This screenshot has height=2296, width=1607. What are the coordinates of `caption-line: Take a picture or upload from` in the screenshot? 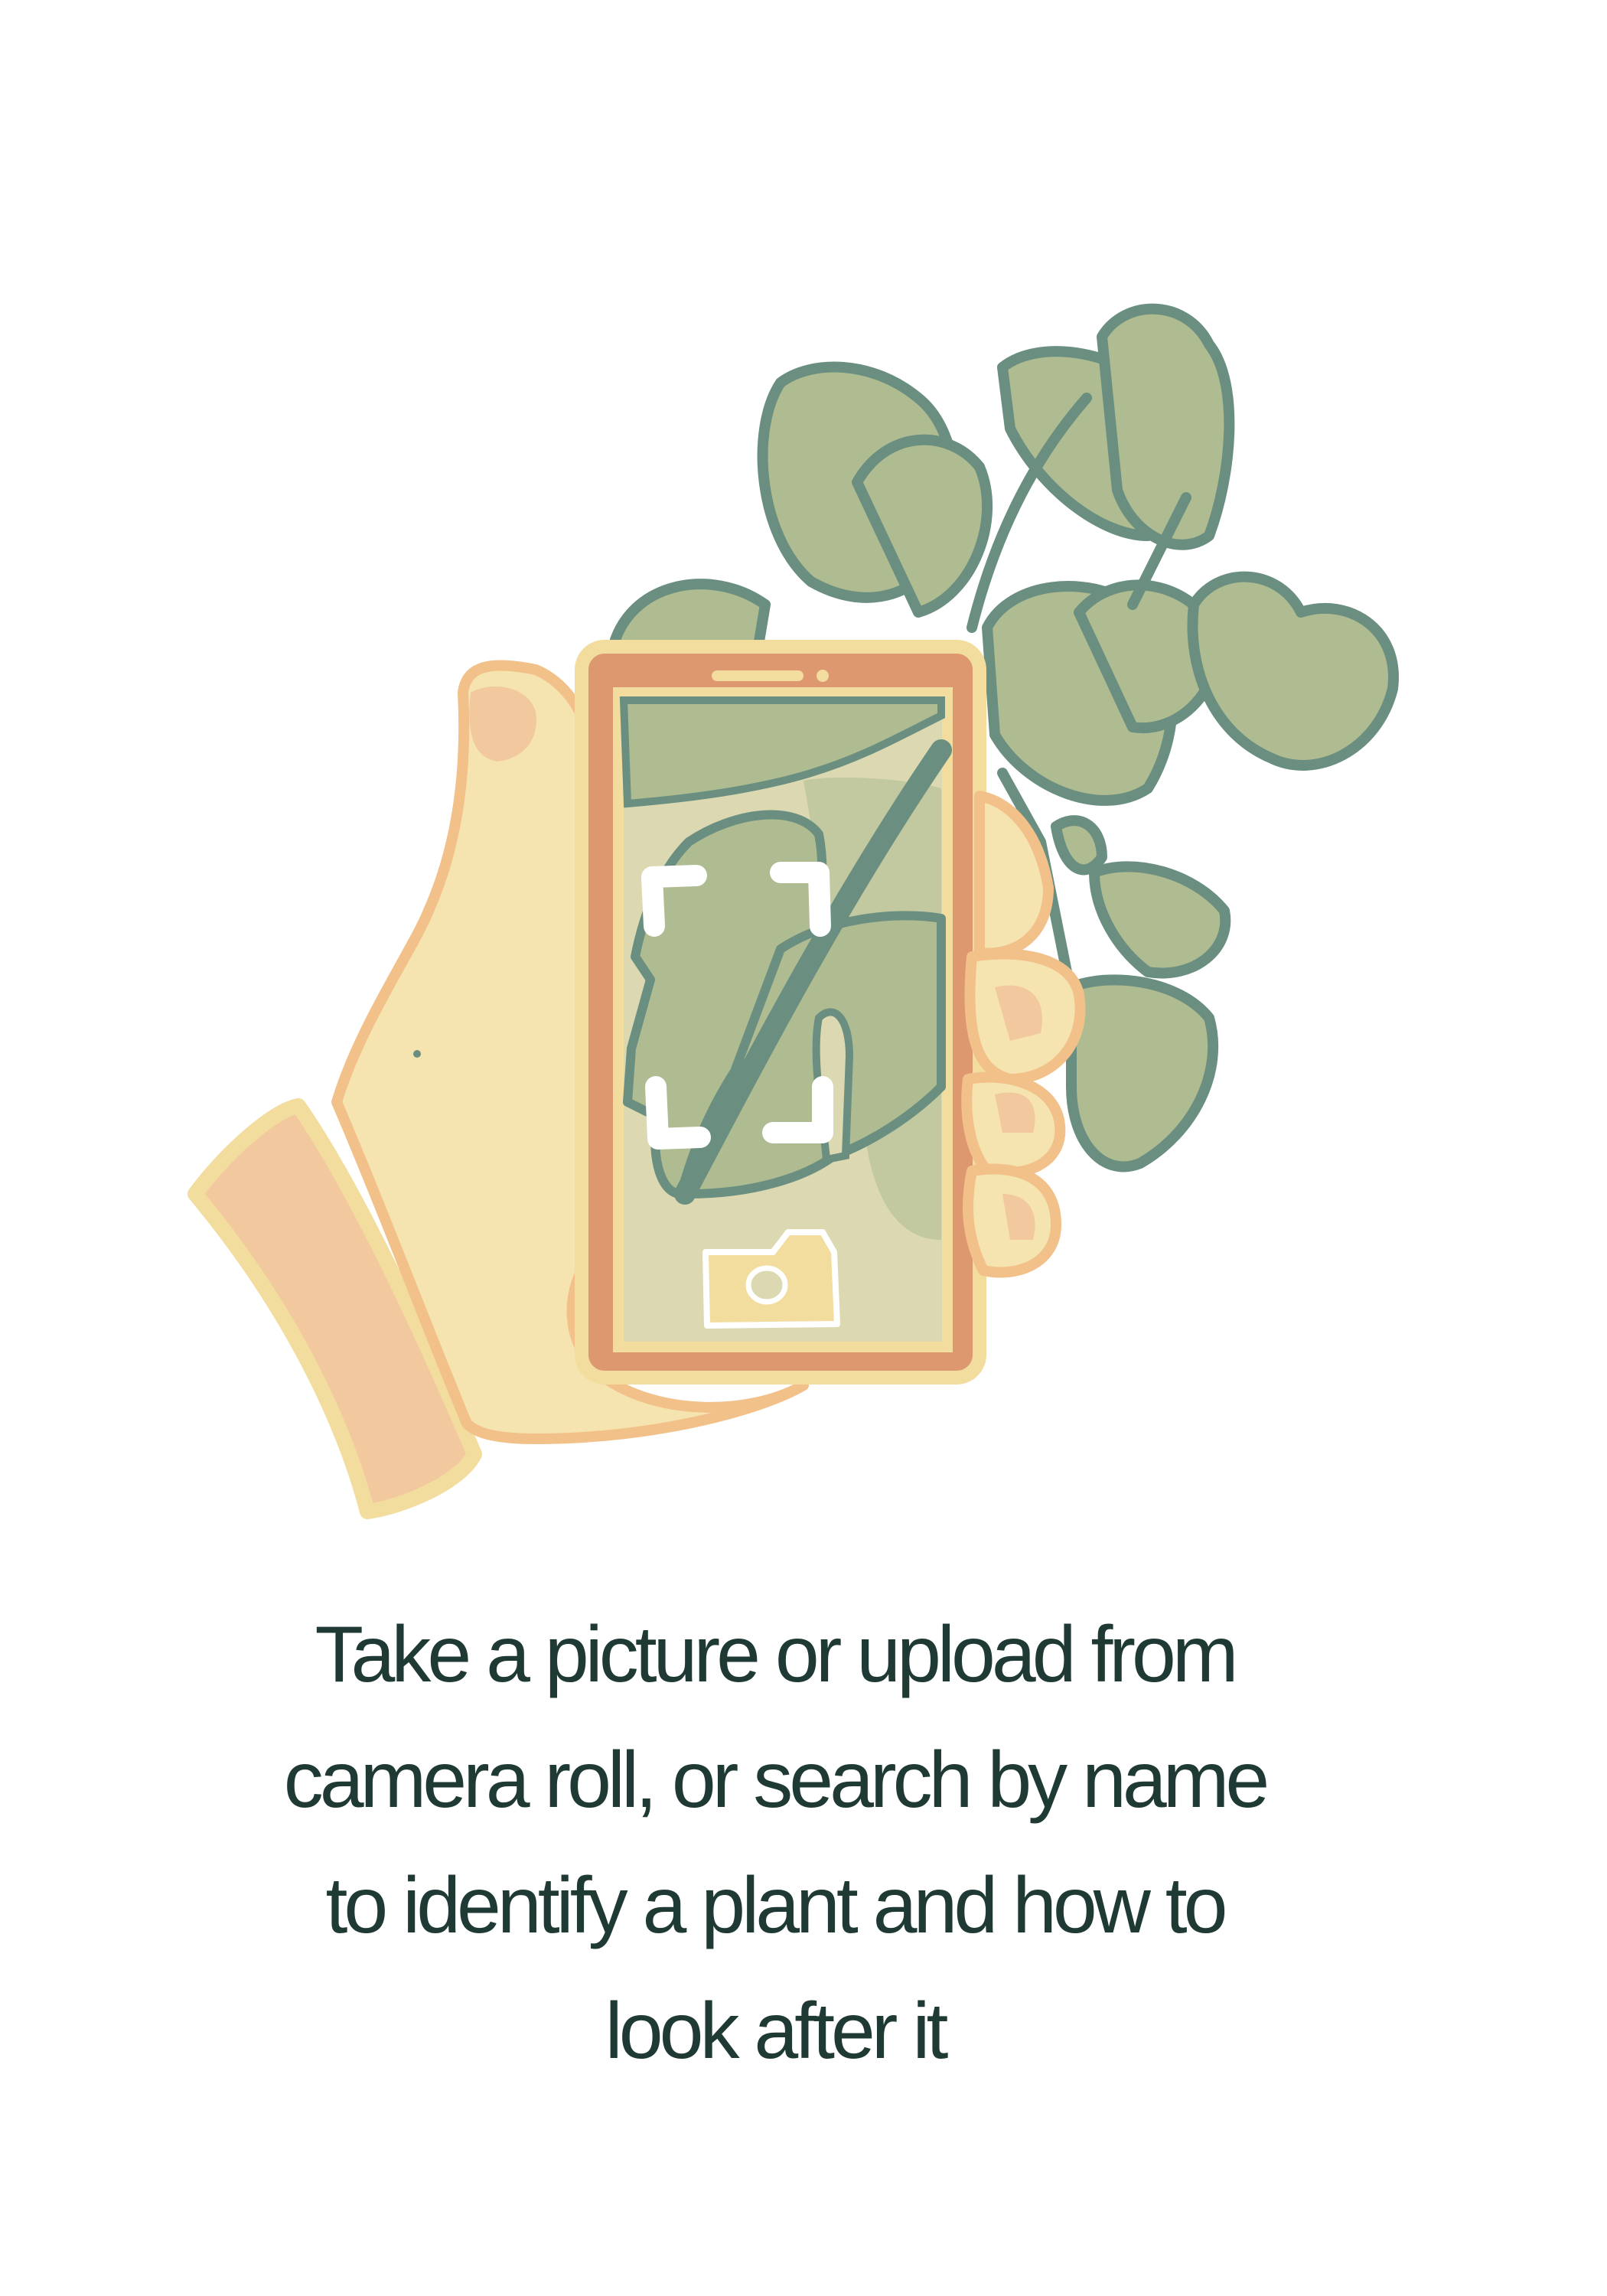 It's located at (777, 1654).